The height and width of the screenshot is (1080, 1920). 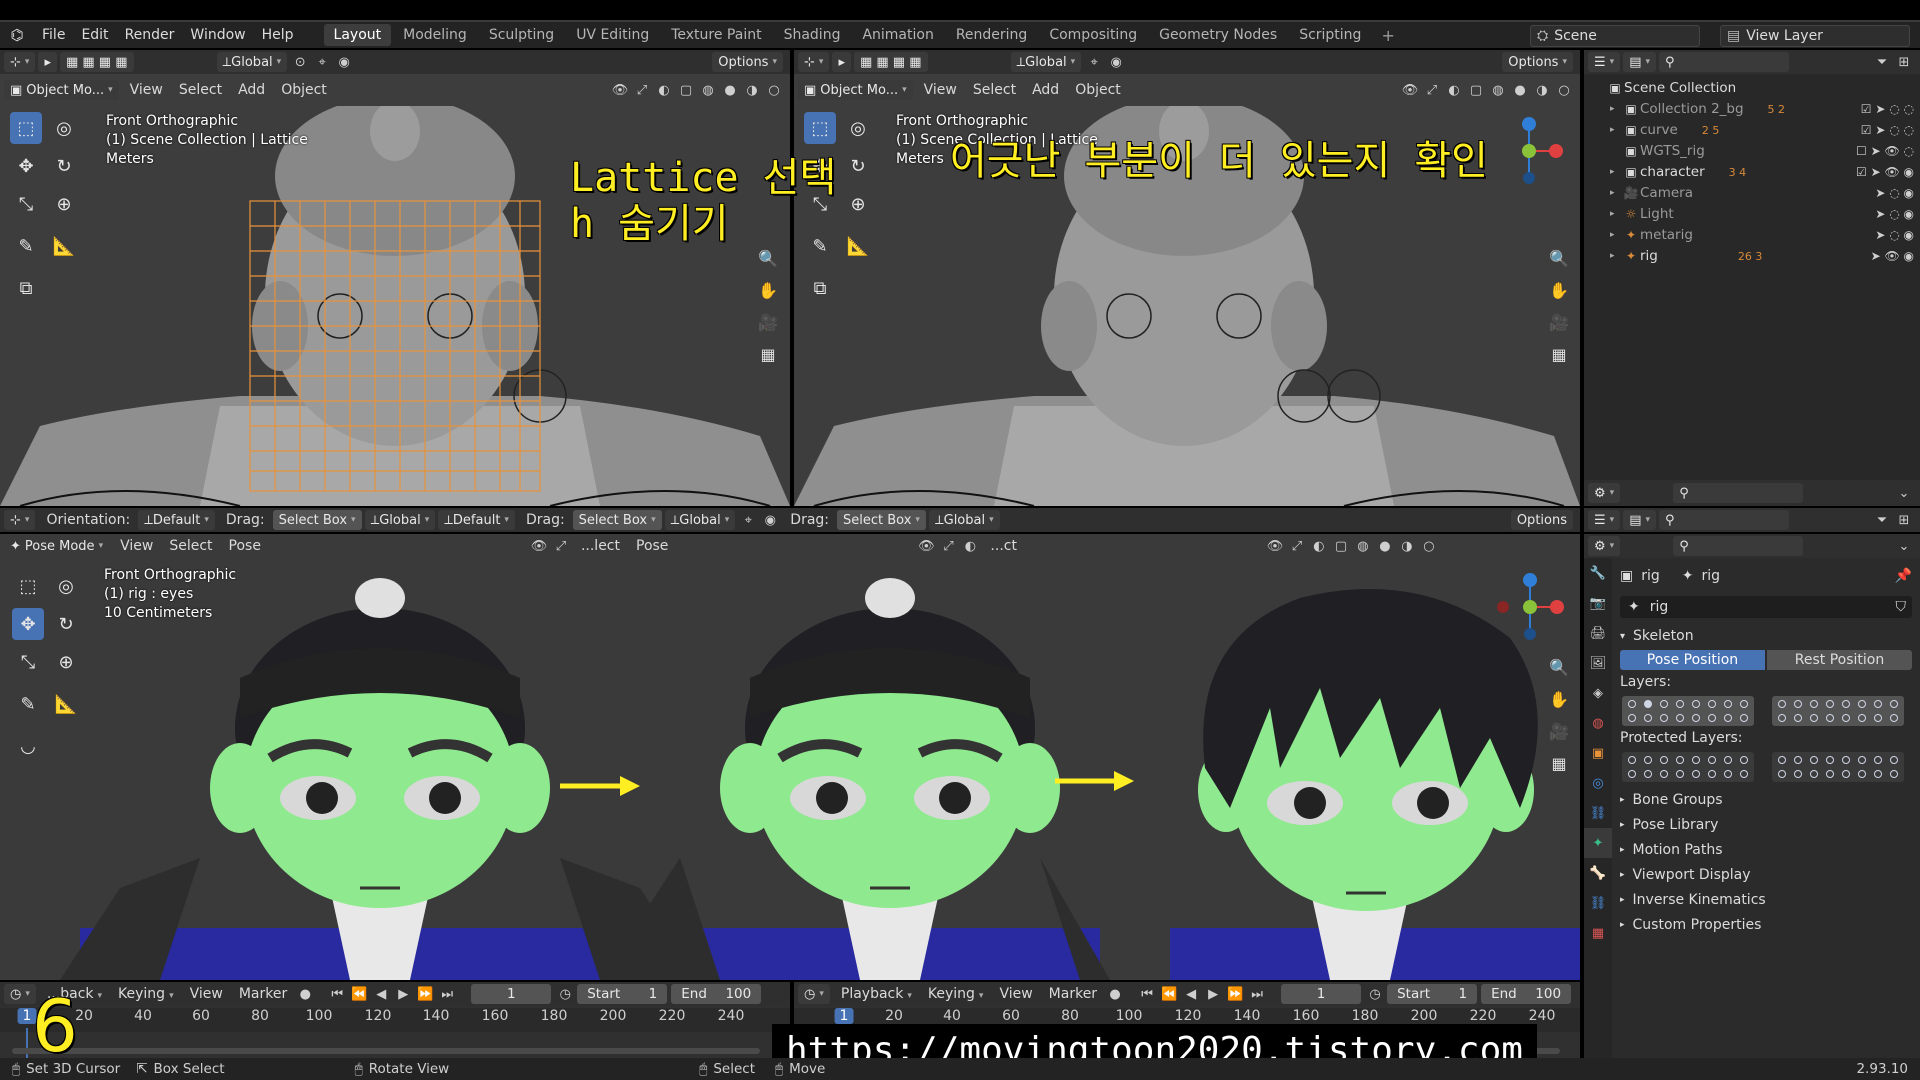 I want to click on transform-orientation: ⟂ Global ▾, so click(x=252, y=62).